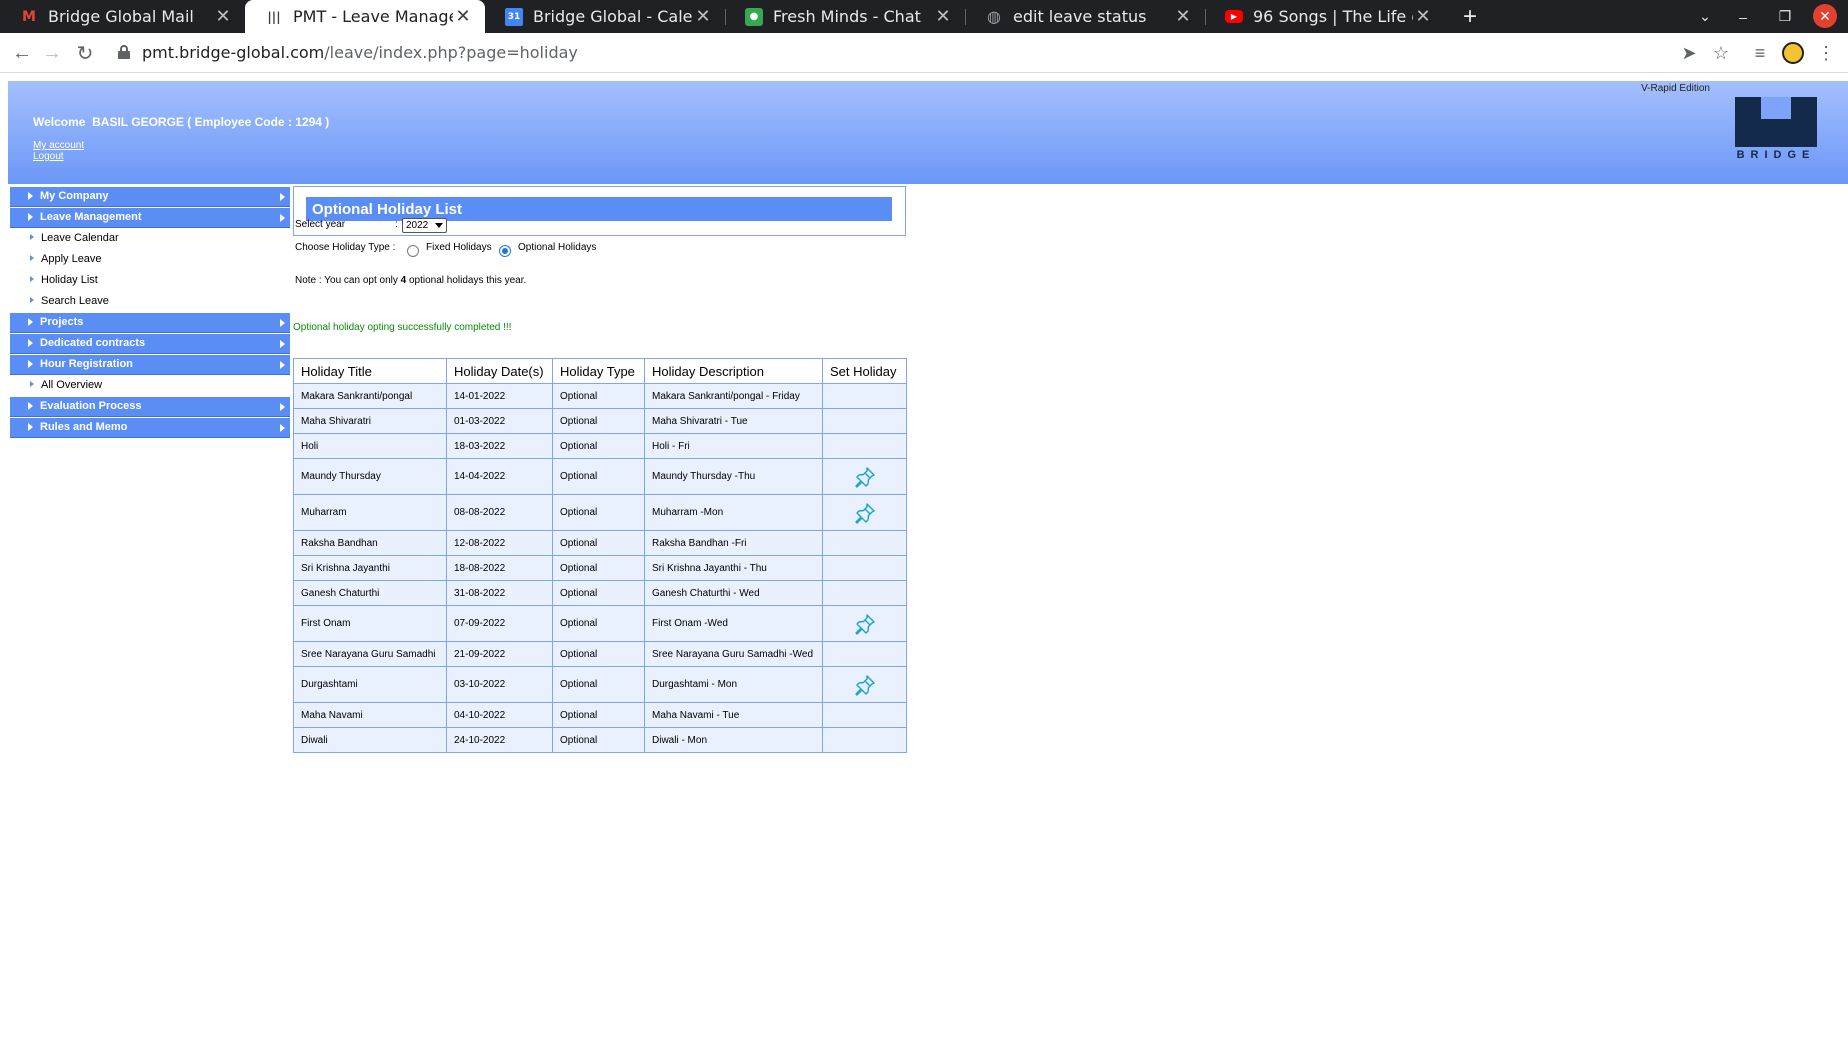 Image resolution: width=1848 pixels, height=1053 pixels. I want to click on sidebar-menu-rules-and-memo: Rules and Memo, so click(150, 428).